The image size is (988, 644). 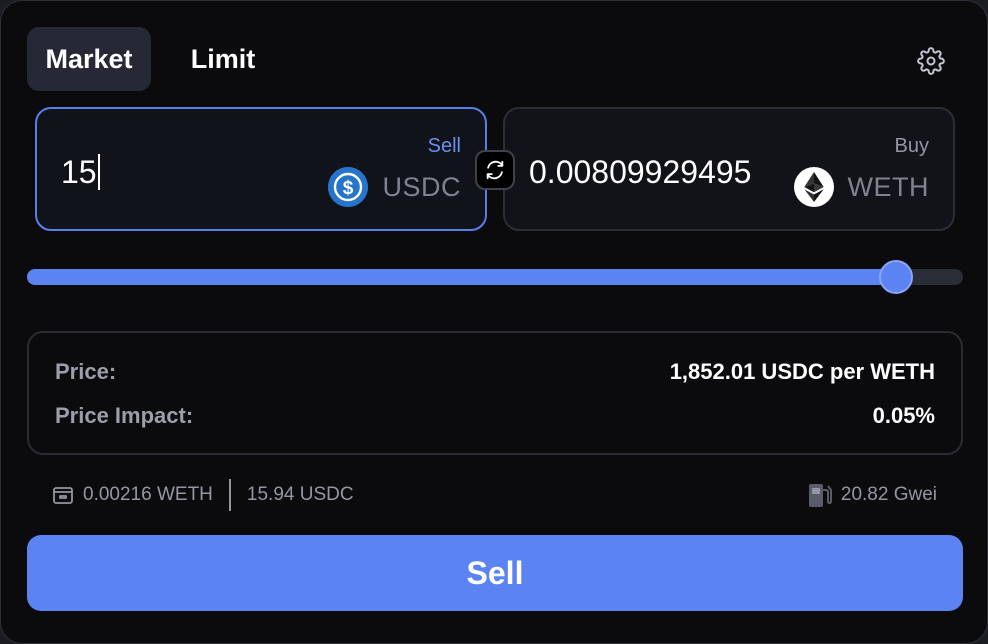 I want to click on price-impact-label: Price Impact:, so click(x=124, y=415).